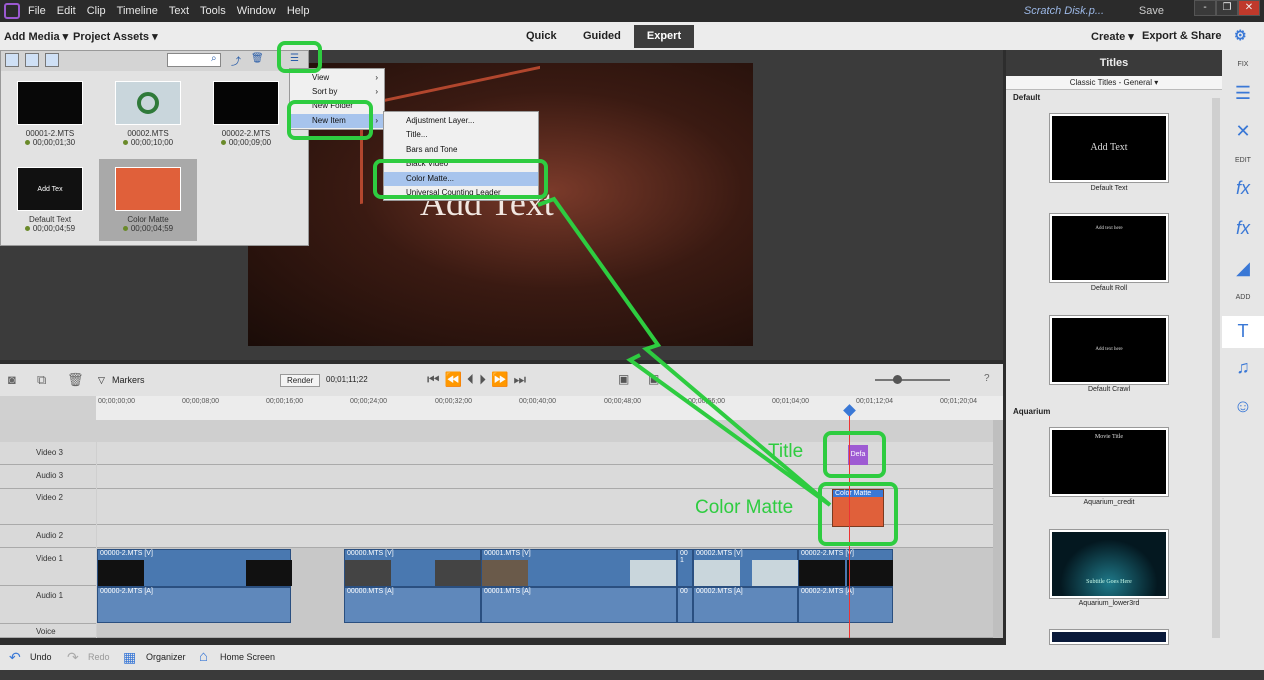  What do you see at coordinates (1109, 188) in the screenshot?
I see `title-template-caption: Default Text` at bounding box center [1109, 188].